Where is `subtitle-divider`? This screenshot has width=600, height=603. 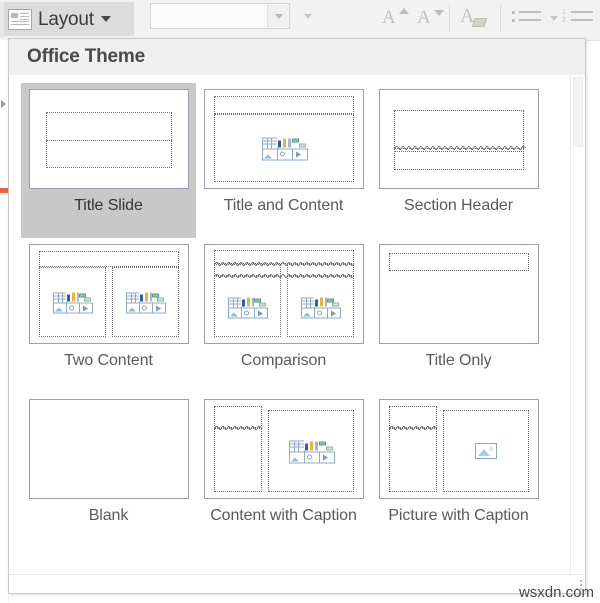
subtitle-divider is located at coordinates (108, 140).